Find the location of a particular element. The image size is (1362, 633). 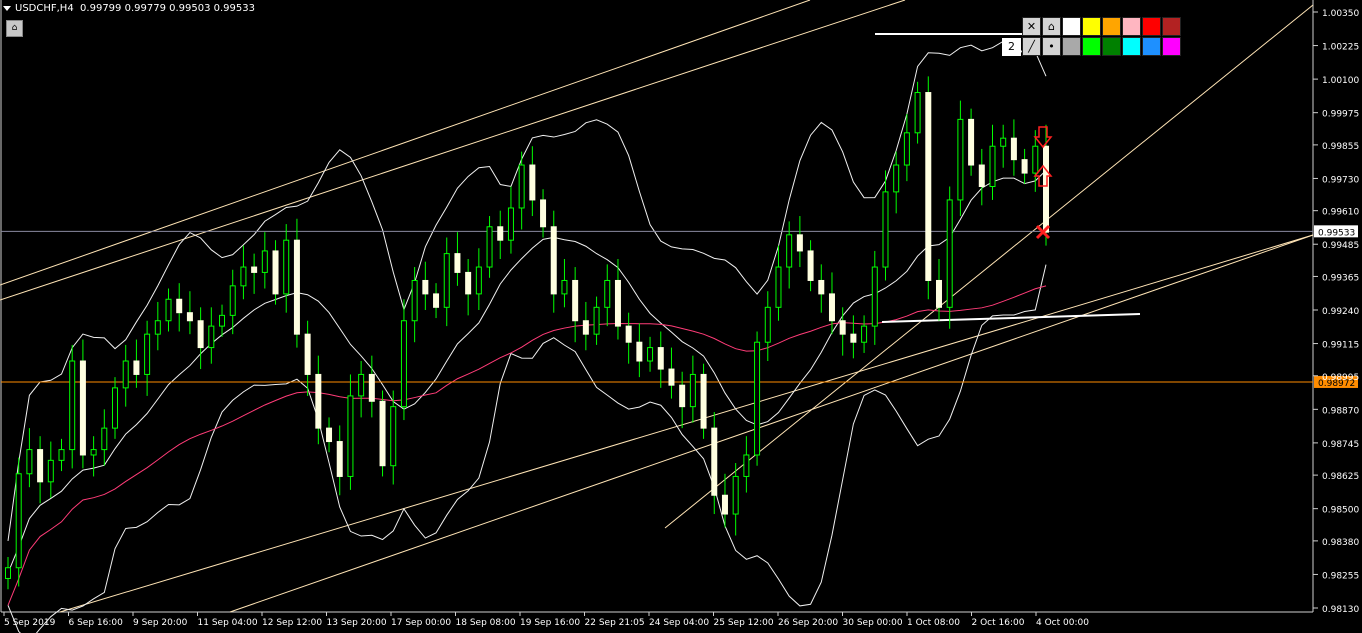

y-tick-label: 0.98255 is located at coordinates (1340, 576).